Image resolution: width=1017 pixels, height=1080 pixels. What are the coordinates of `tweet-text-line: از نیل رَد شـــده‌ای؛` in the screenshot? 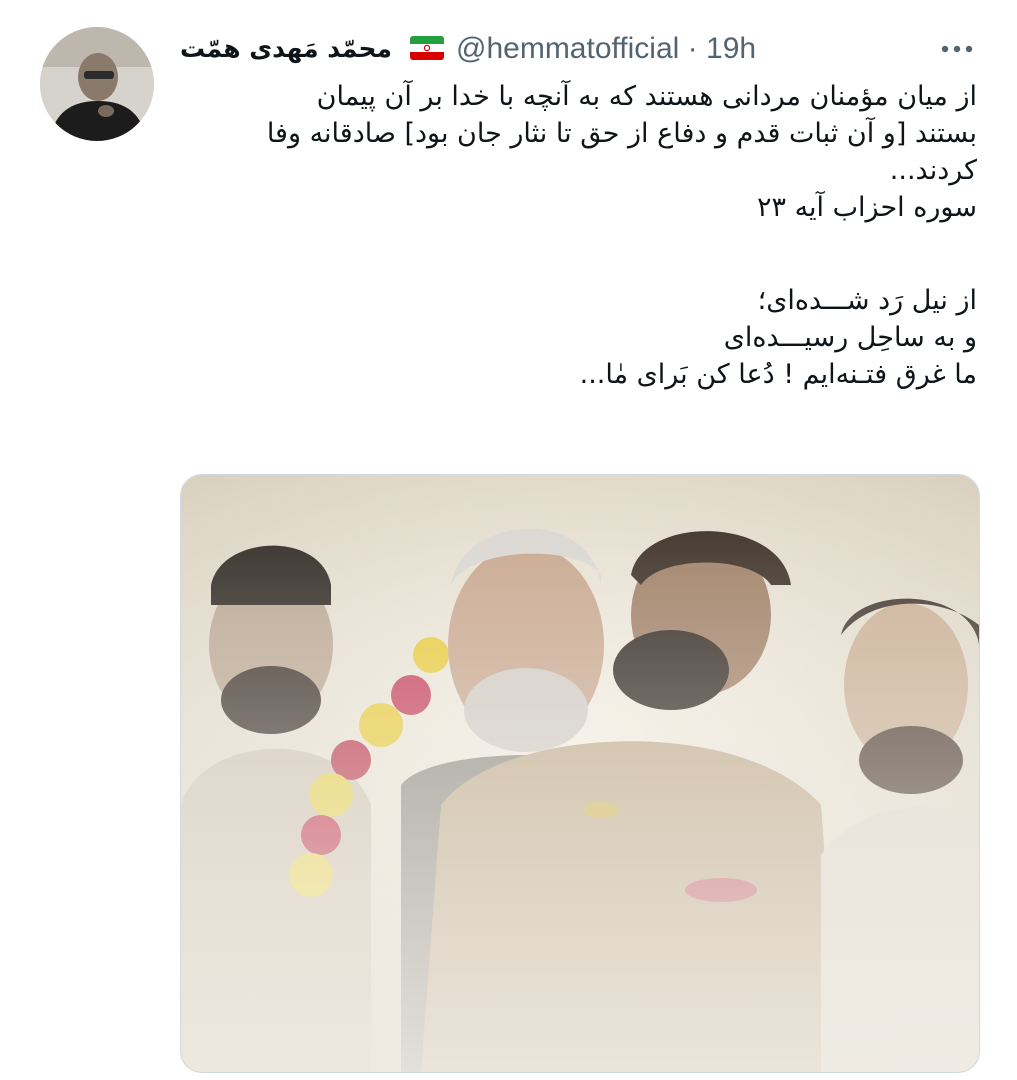 It's located at (867, 300).